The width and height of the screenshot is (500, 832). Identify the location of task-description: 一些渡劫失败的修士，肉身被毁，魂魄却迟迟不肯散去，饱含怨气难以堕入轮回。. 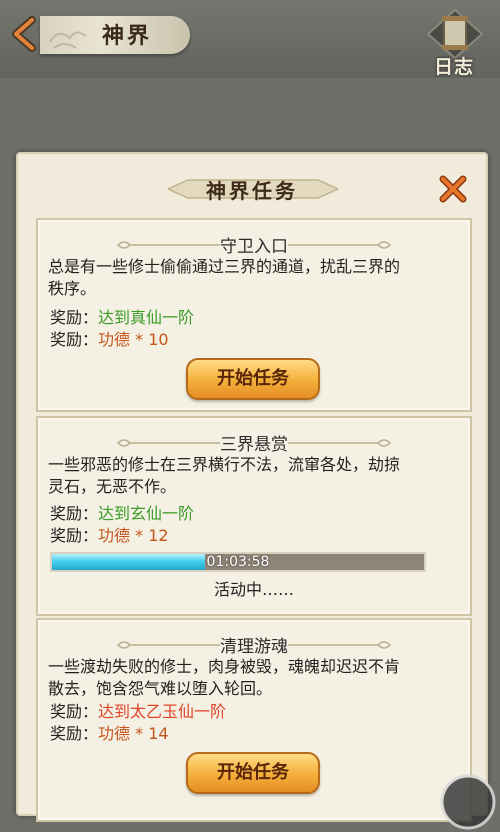
(224, 677).